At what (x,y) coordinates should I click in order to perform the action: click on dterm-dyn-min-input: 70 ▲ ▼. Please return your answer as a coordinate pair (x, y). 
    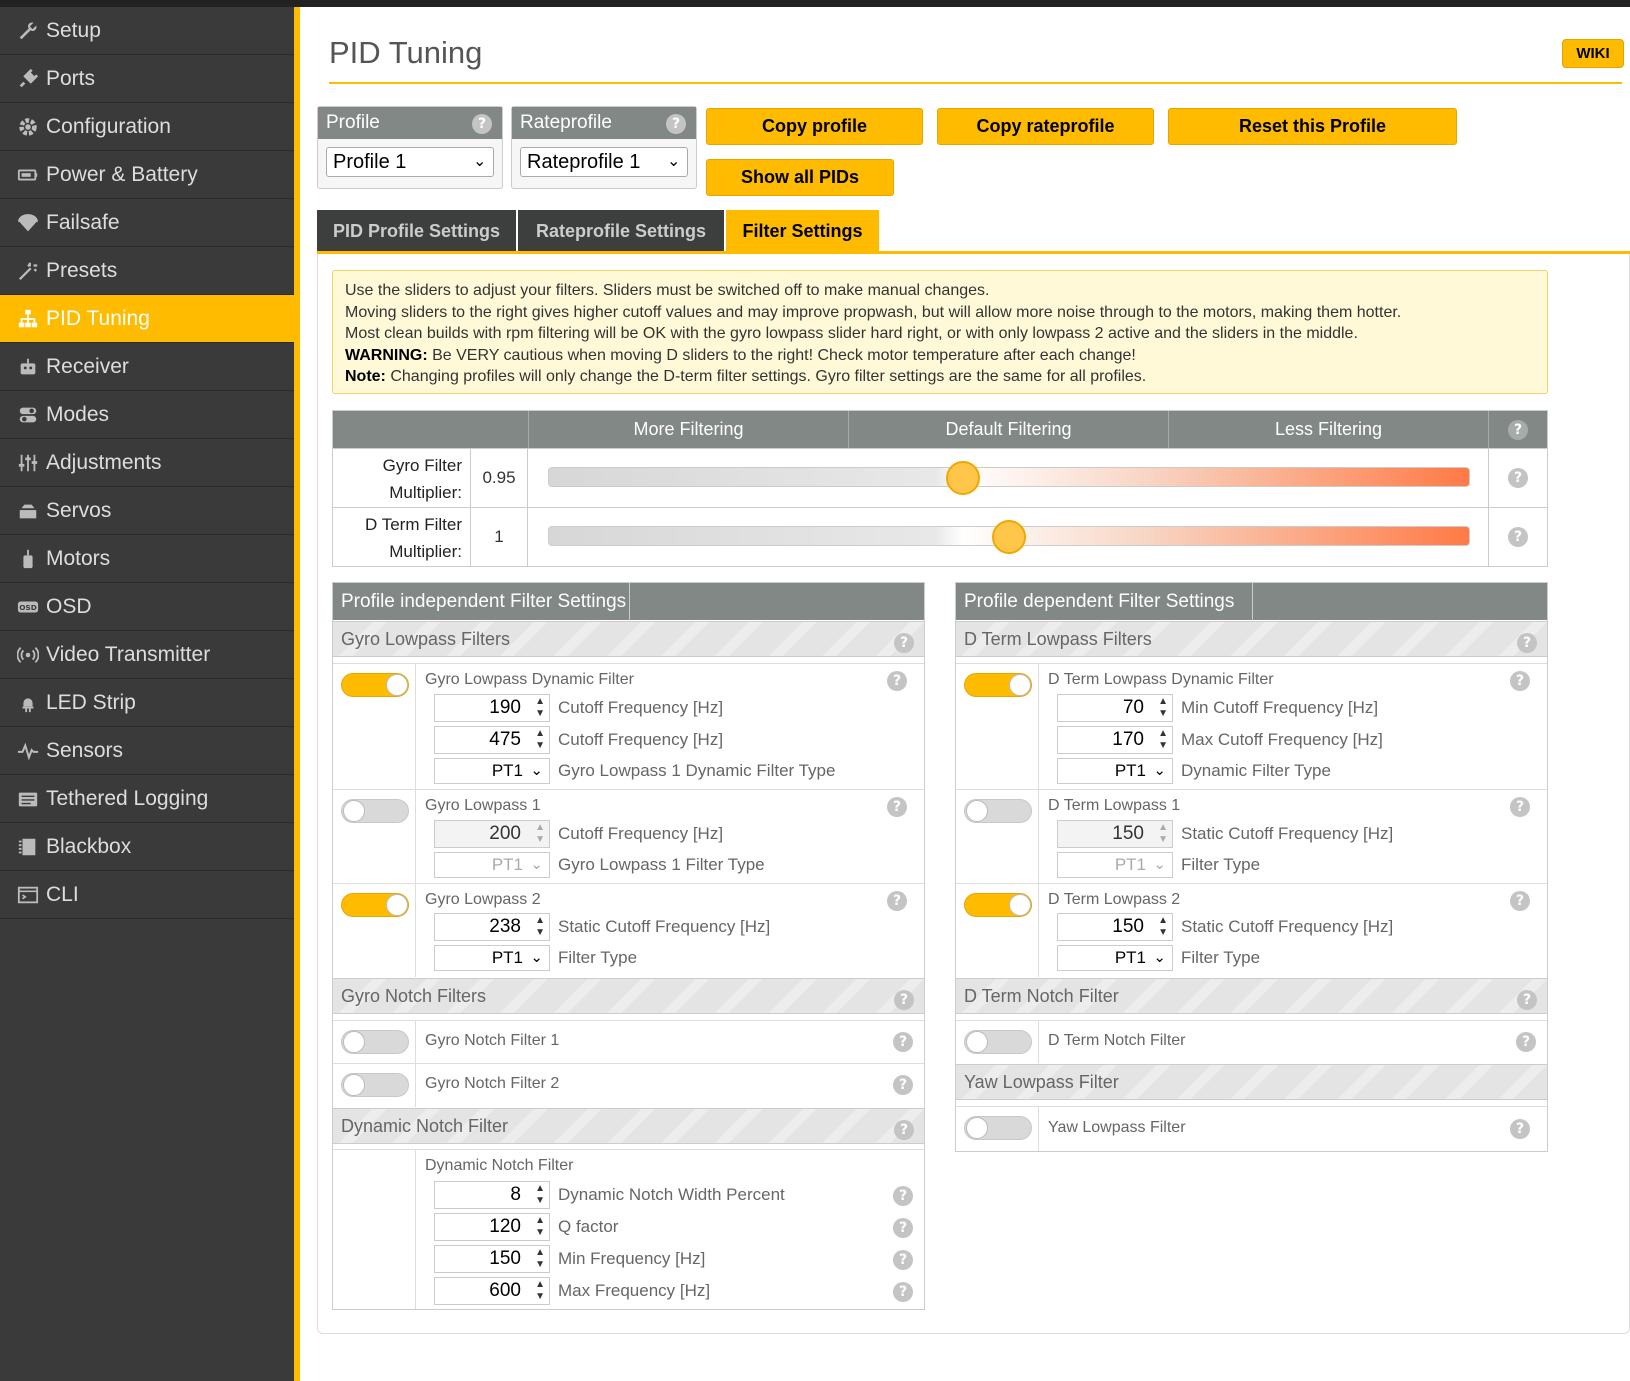
    Looking at the image, I should click on (1115, 708).